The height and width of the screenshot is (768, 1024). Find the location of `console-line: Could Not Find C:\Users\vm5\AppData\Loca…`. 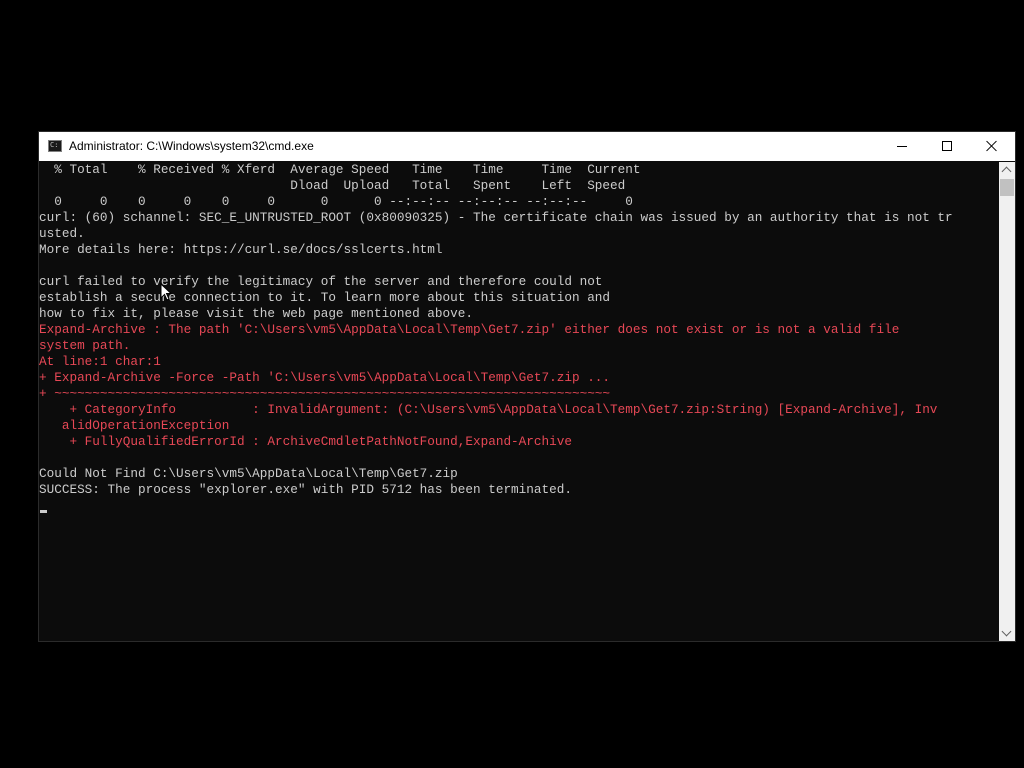

console-line: Could Not Find C:\Users\vm5\AppData\Loca… is located at coordinates (248, 473).